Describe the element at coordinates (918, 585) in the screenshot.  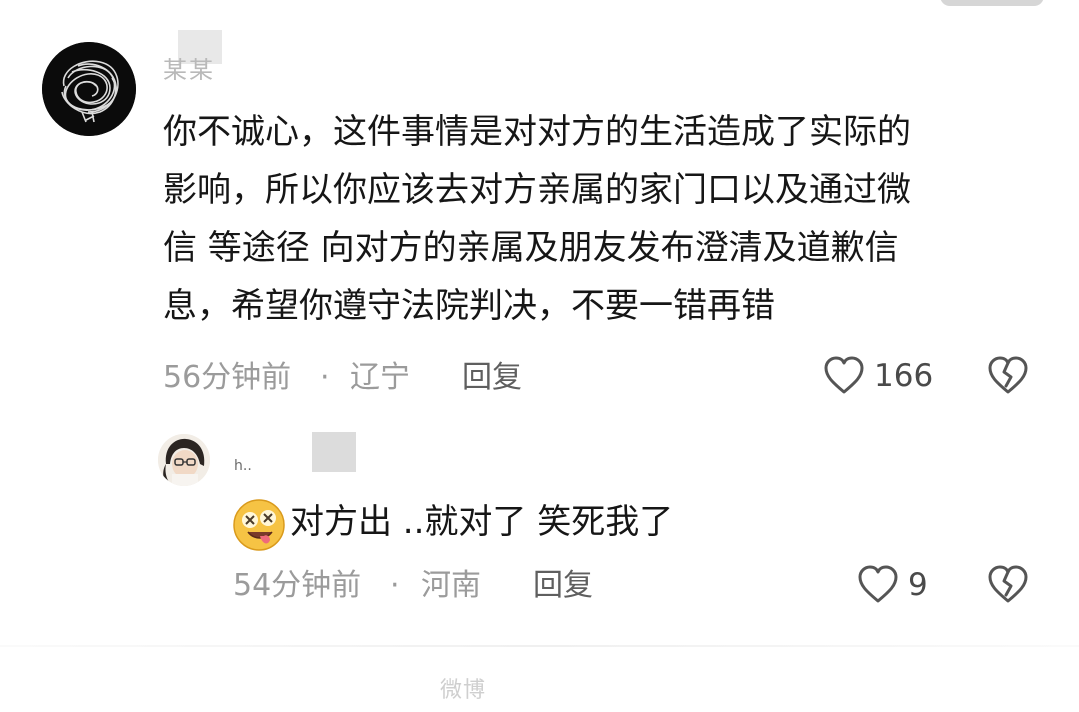
I see `reply-like-count: 9` at that location.